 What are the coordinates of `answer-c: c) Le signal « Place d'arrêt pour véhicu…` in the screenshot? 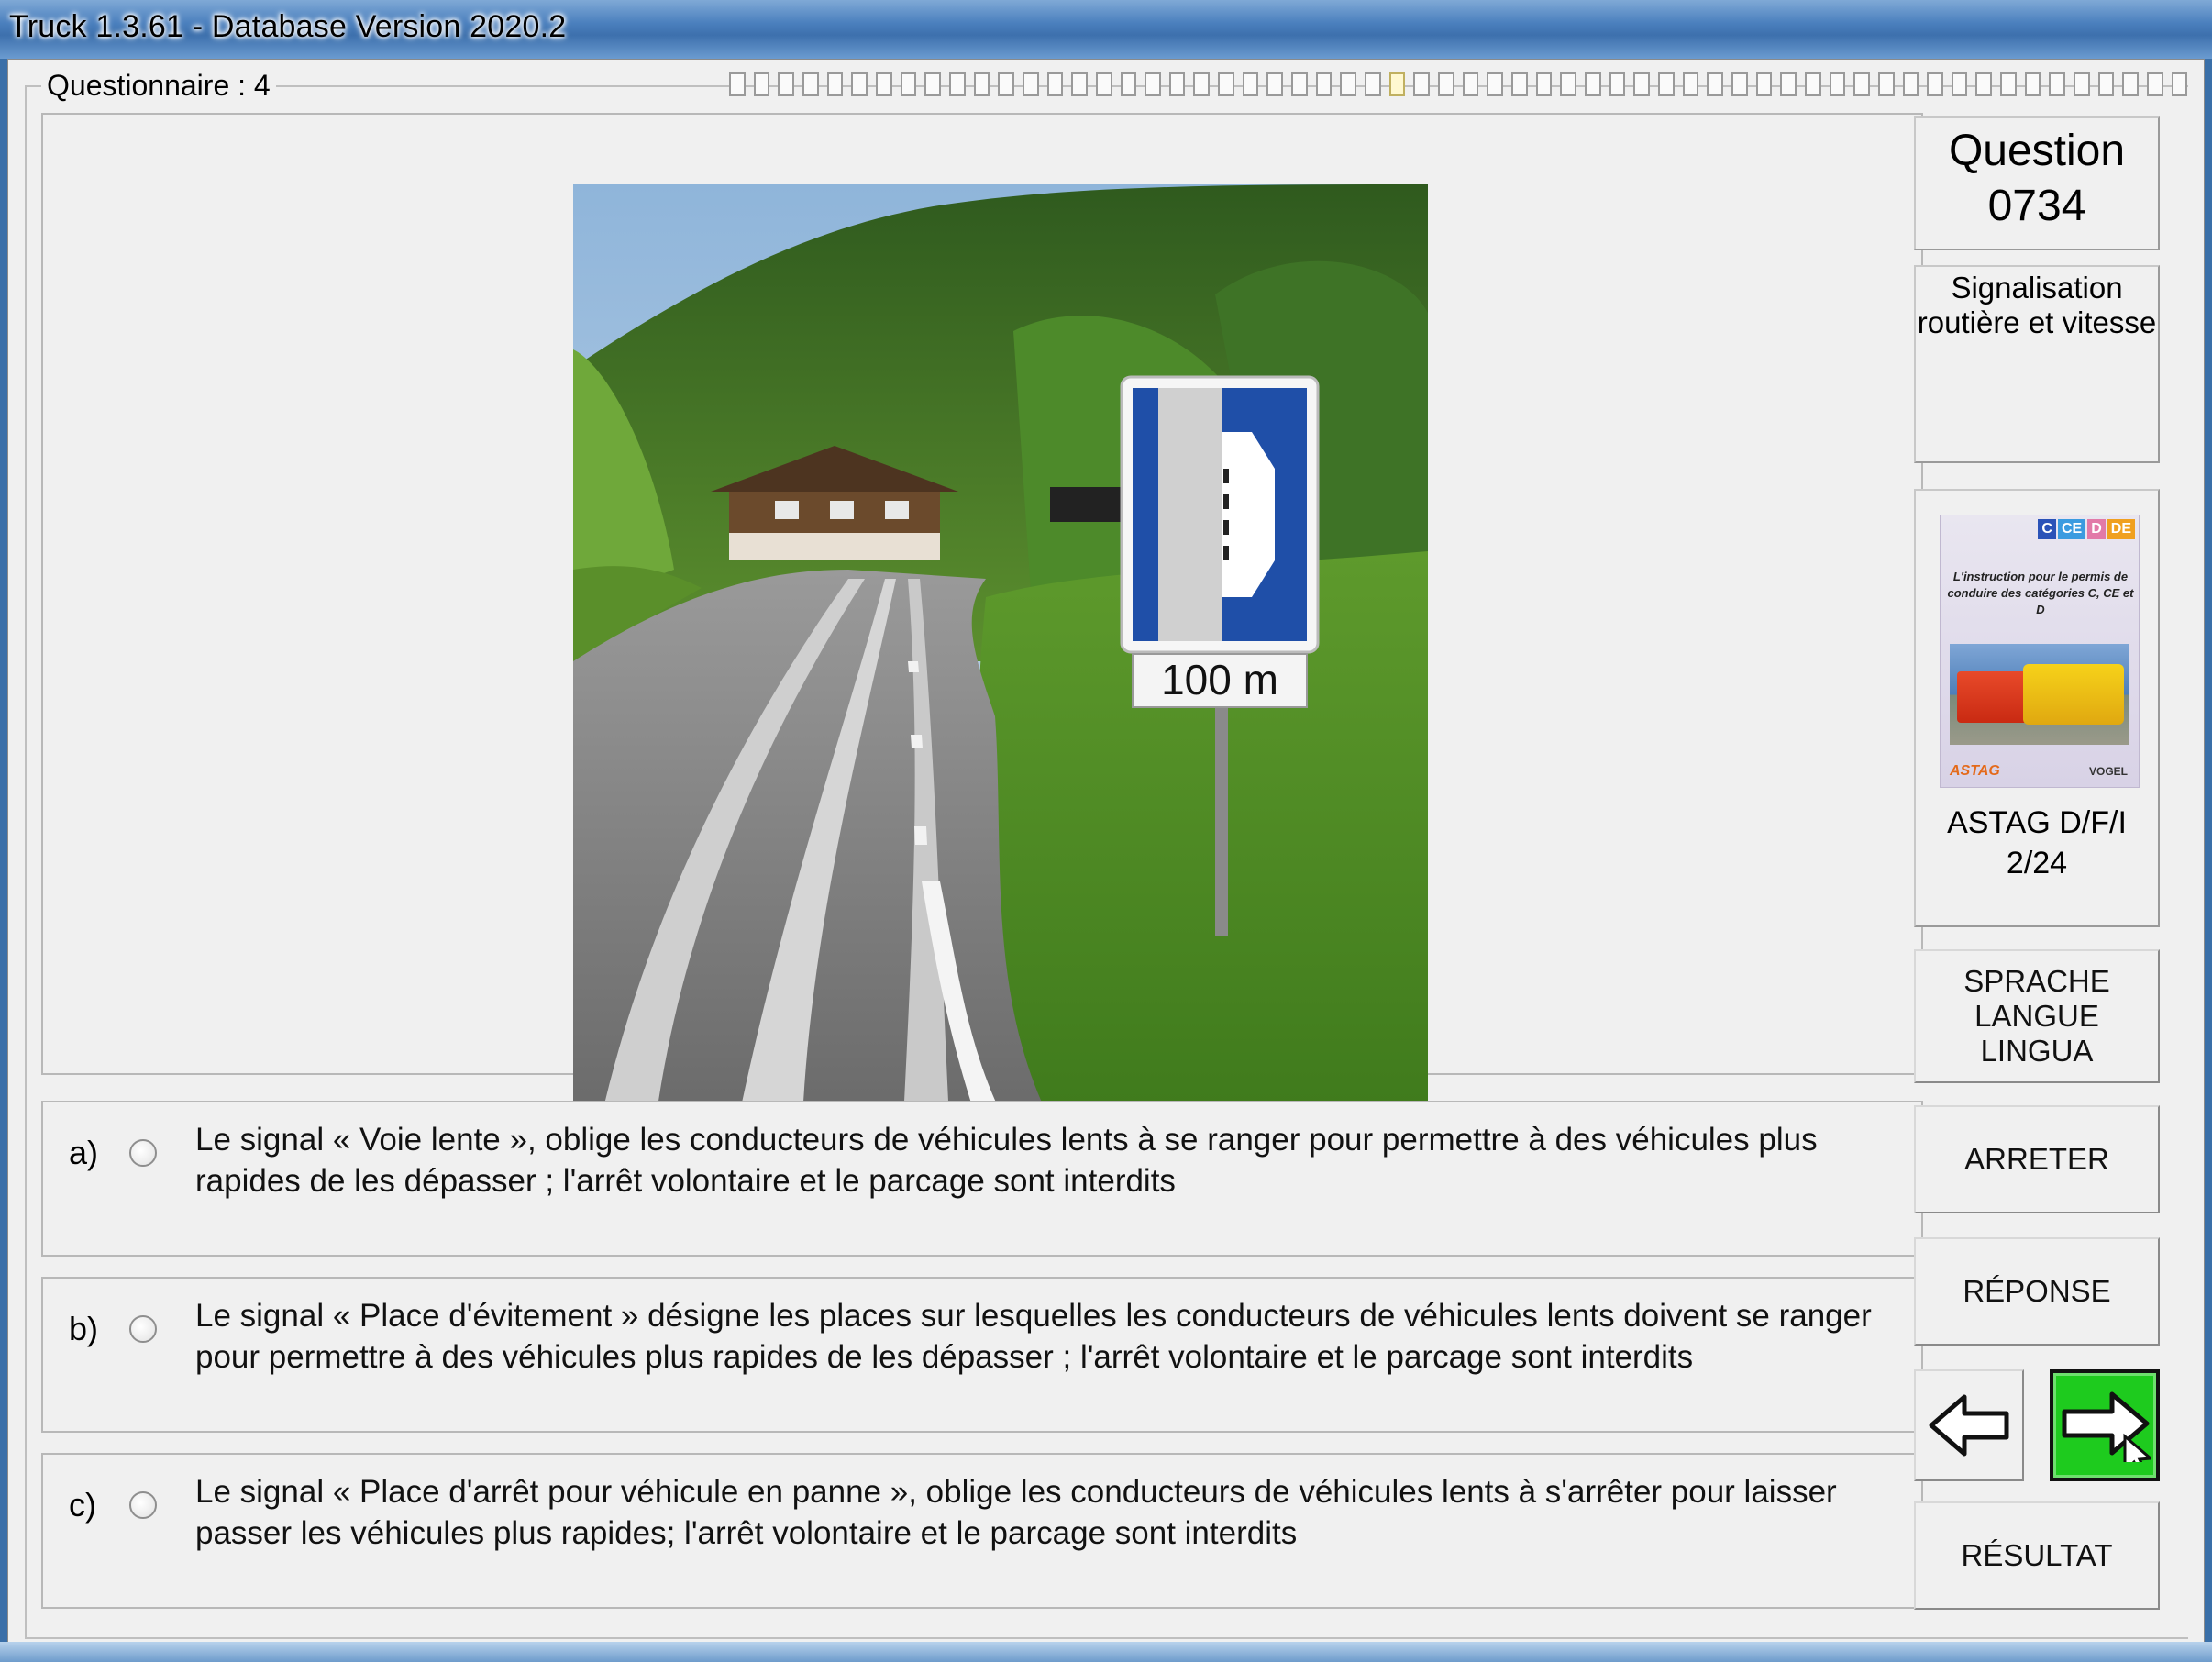 It's located at (982, 1531).